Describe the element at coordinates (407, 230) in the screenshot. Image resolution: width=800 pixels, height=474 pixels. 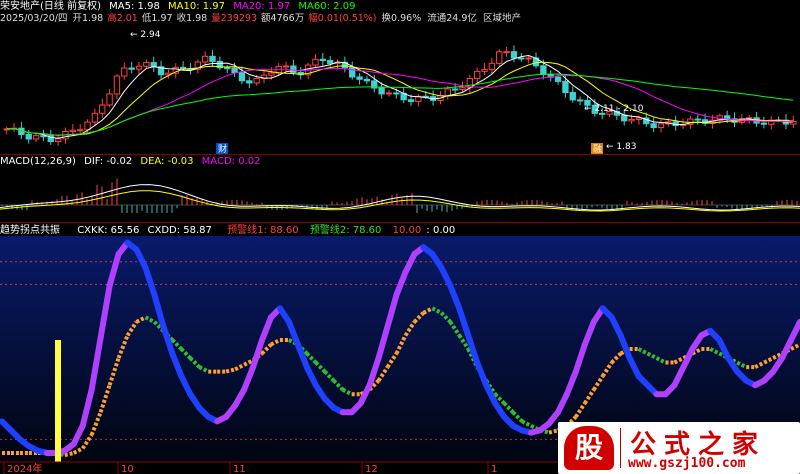
I see `ten-label: 10.00` at that location.